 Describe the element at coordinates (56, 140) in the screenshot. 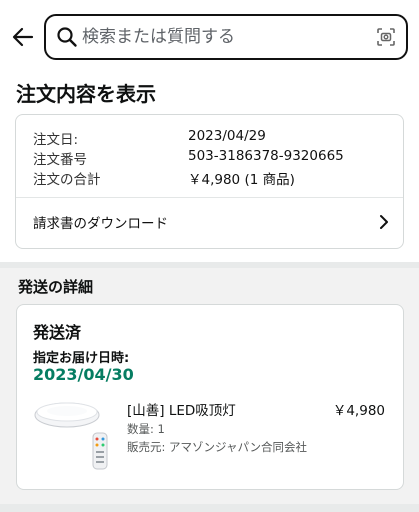

I see `order-date-label: 注文日:` at that location.